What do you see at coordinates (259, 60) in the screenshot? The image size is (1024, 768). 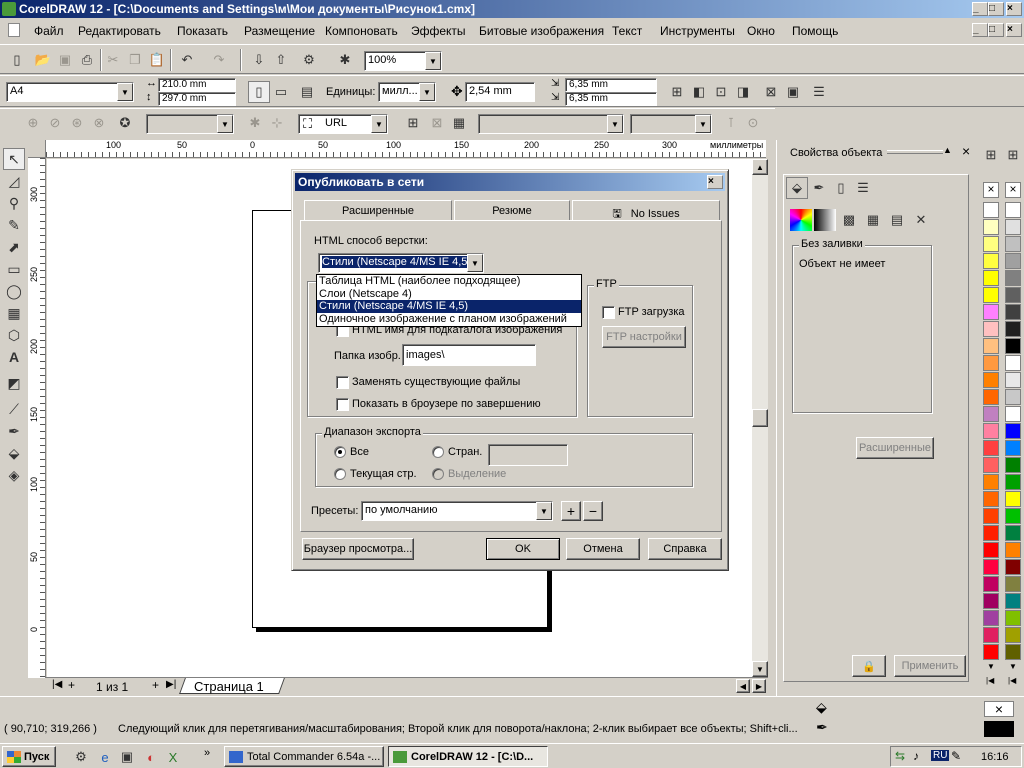 I see `import-icon: ⇩` at bounding box center [259, 60].